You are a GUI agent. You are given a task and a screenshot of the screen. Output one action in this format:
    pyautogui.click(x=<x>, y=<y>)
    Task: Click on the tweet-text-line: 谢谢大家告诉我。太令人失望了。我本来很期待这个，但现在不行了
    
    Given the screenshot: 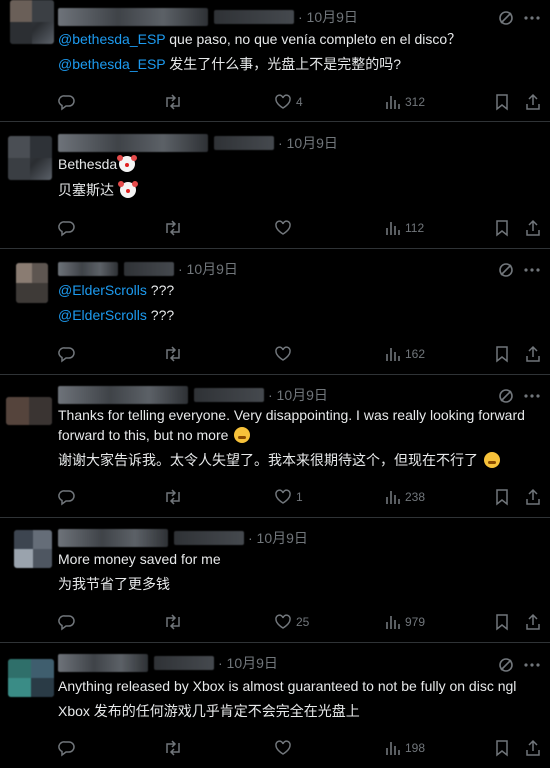 What is the action you would take?
    pyautogui.click(x=300, y=460)
    